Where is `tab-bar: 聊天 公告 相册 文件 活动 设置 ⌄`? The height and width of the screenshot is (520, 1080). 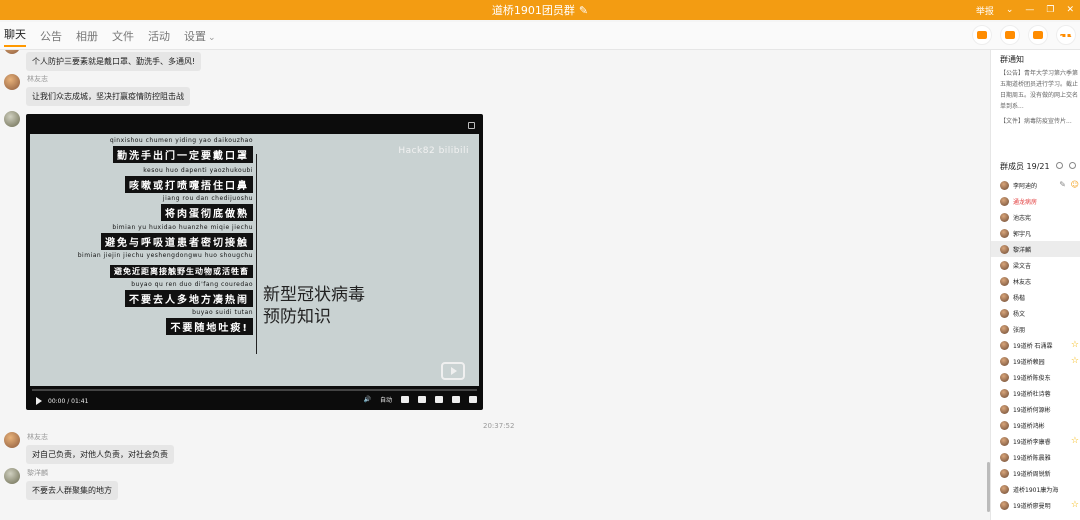 tab-bar: 聊天 公告 相册 文件 活动 设置 ⌄ is located at coordinates (540, 36).